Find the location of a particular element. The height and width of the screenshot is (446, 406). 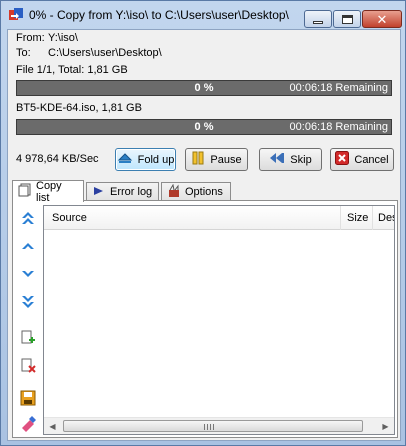

teracopy-icon is located at coordinates (16, 15).